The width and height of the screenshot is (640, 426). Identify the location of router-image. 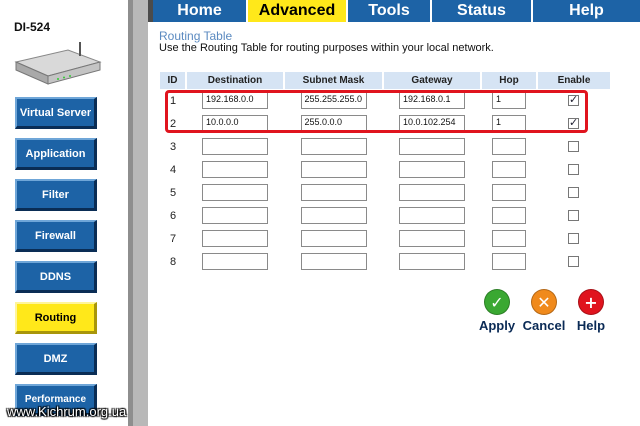
(58, 63).